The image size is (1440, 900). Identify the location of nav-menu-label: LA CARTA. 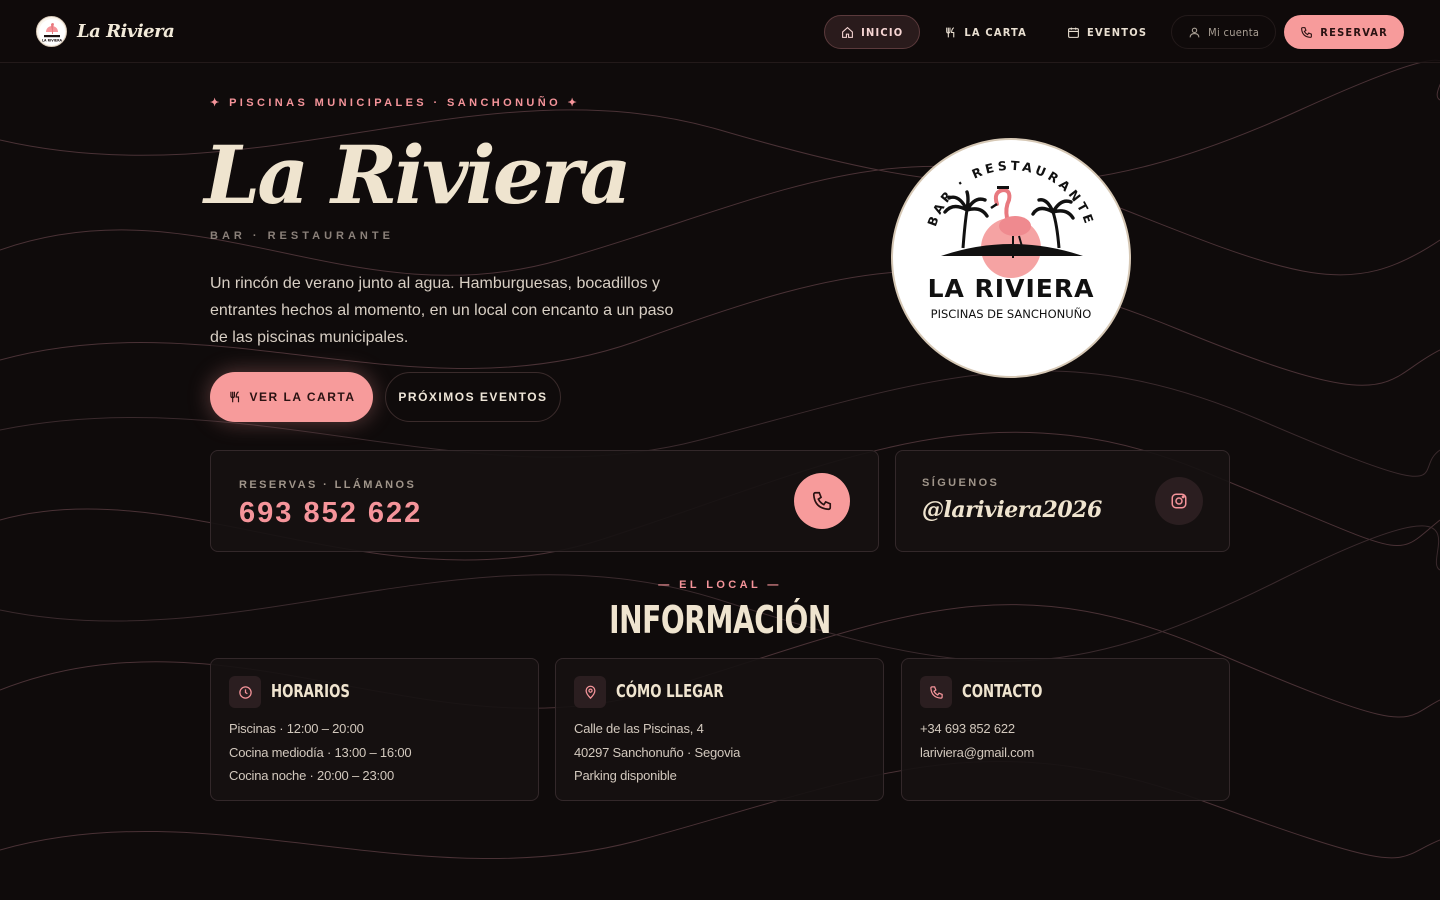
(995, 32).